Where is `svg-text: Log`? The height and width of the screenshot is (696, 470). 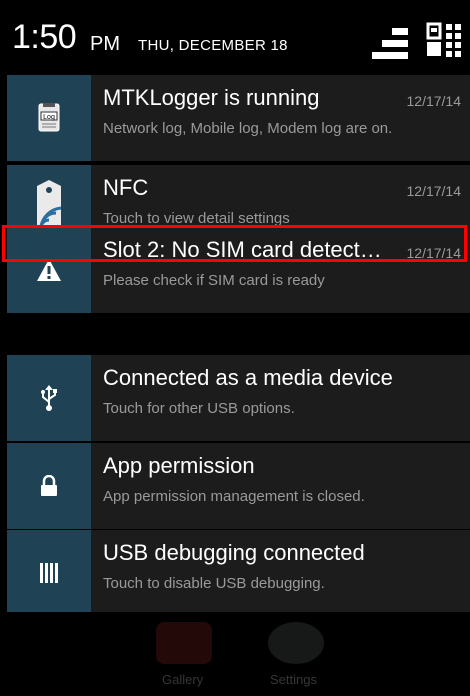
svg-text: Log is located at coordinates (49, 117).